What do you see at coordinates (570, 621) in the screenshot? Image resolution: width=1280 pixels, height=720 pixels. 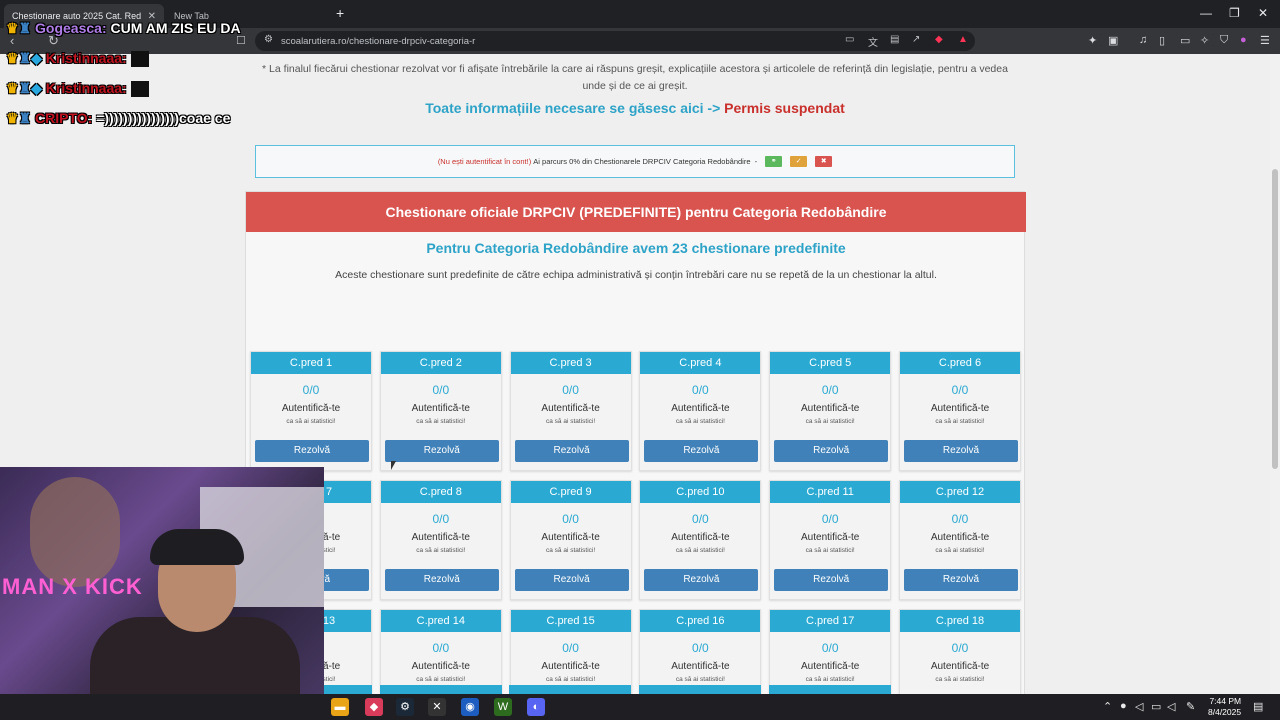 I see `card-title: C.pred 15` at bounding box center [570, 621].